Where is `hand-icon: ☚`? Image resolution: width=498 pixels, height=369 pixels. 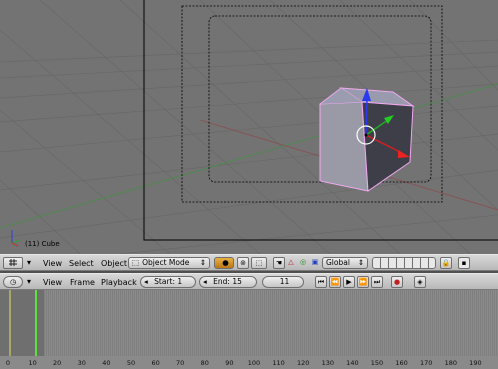
hand-icon: ☚ is located at coordinates (279, 263).